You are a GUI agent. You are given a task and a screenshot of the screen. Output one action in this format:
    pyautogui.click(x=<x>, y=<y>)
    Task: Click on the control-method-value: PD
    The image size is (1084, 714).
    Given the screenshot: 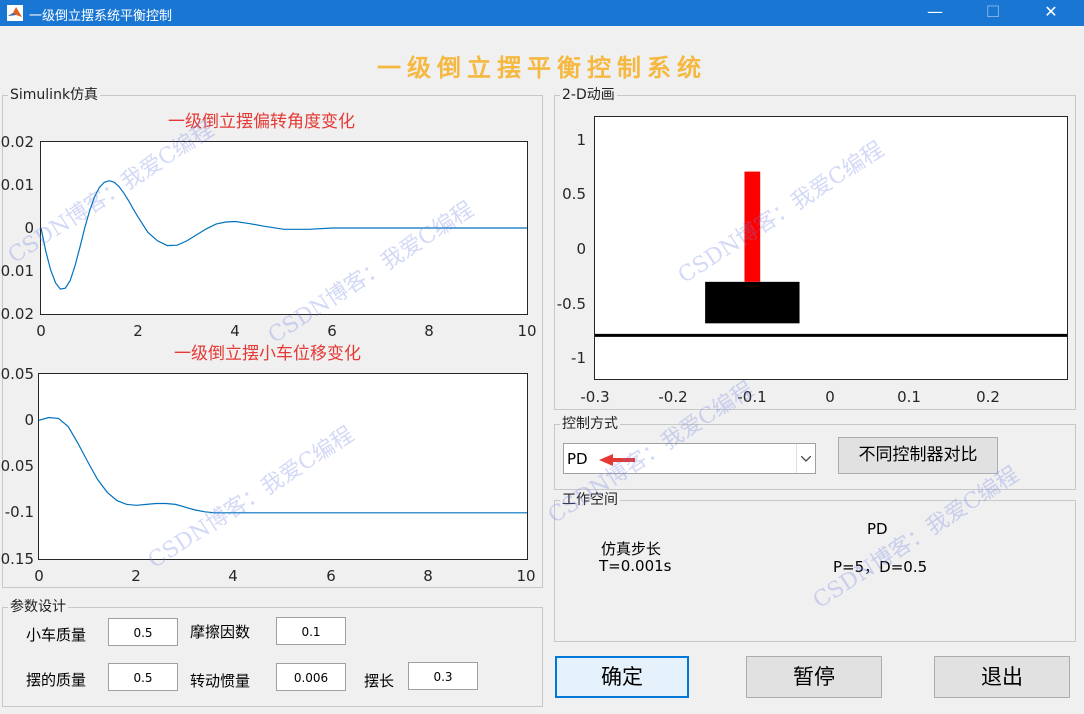 What is the action you would take?
    pyautogui.click(x=577, y=459)
    